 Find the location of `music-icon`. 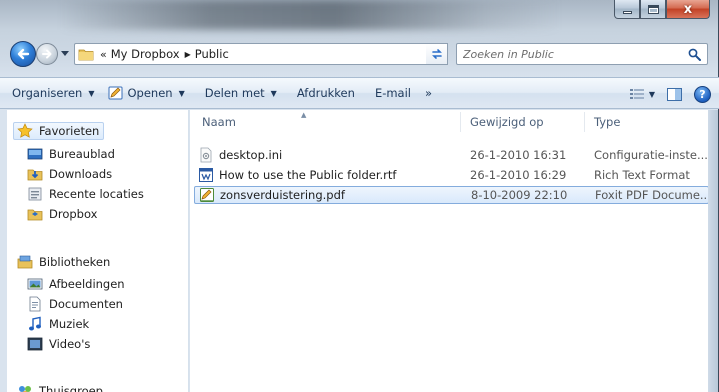

music-icon is located at coordinates (35, 323).